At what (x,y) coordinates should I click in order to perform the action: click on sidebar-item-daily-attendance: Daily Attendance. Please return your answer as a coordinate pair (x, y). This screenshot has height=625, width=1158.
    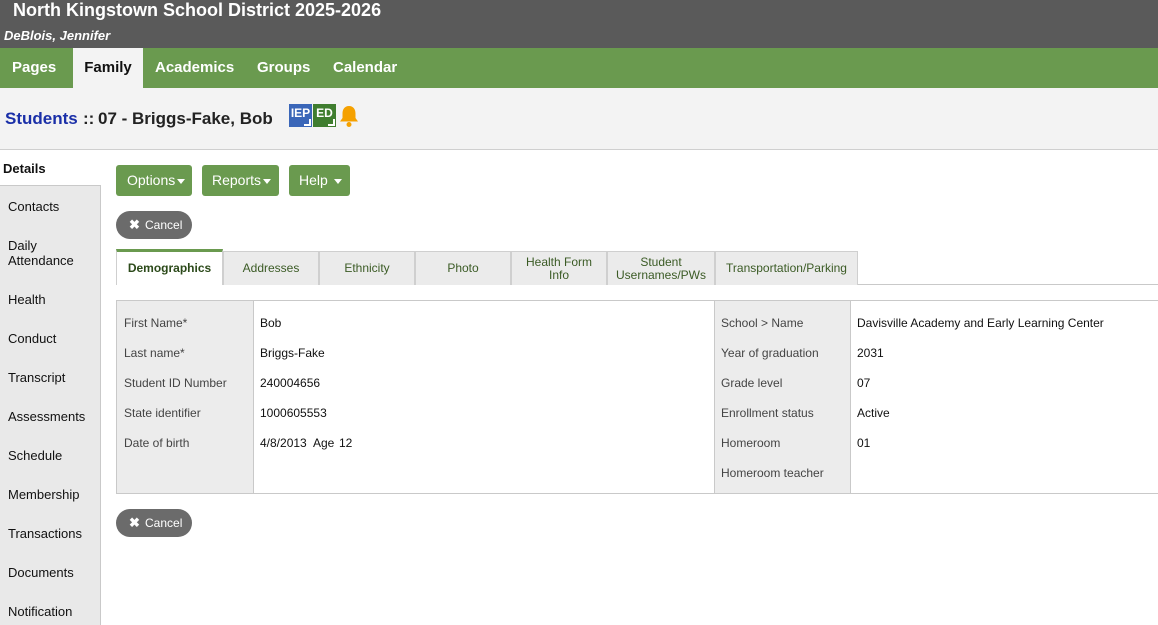
    Looking at the image, I should click on (41, 253).